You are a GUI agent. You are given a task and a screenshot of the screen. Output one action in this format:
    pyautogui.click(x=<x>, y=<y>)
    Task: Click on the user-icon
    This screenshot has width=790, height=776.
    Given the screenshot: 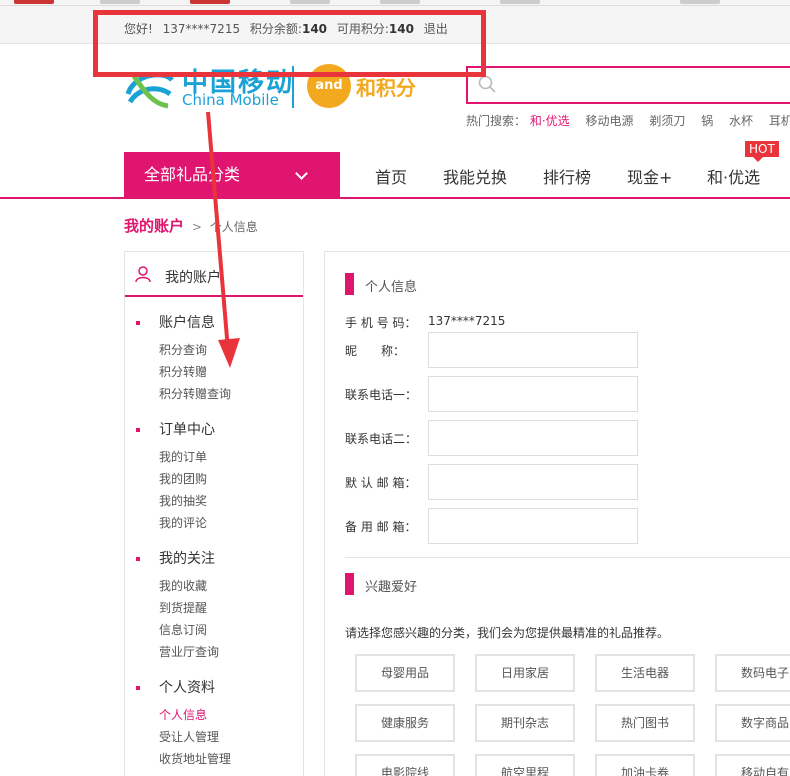 What is the action you would take?
    pyautogui.click(x=143, y=274)
    